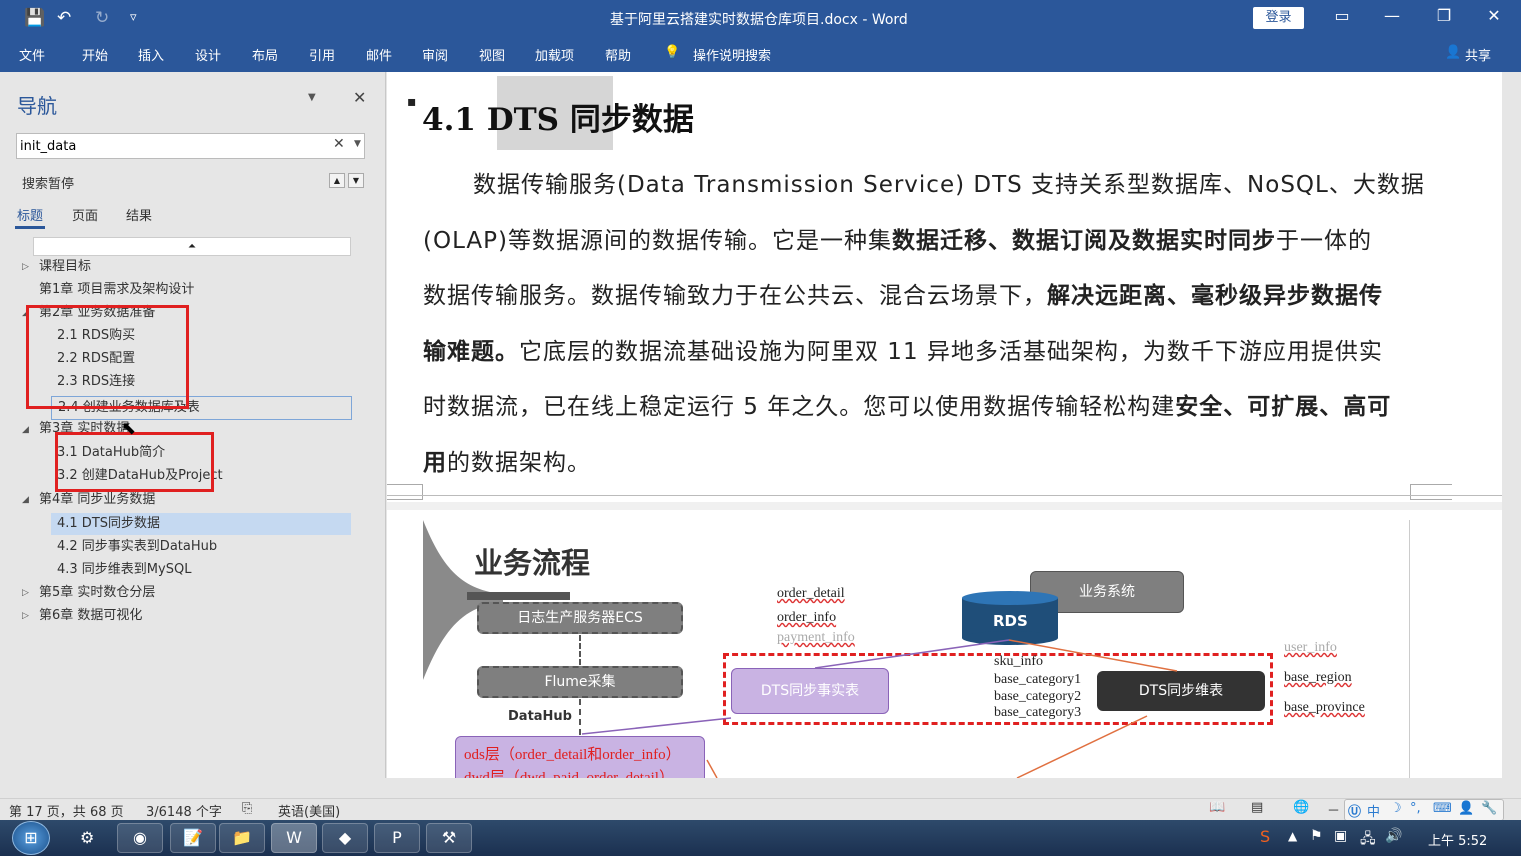  Describe the element at coordinates (580, 682) in the screenshot. I see `flume-box: Flume采集` at that location.